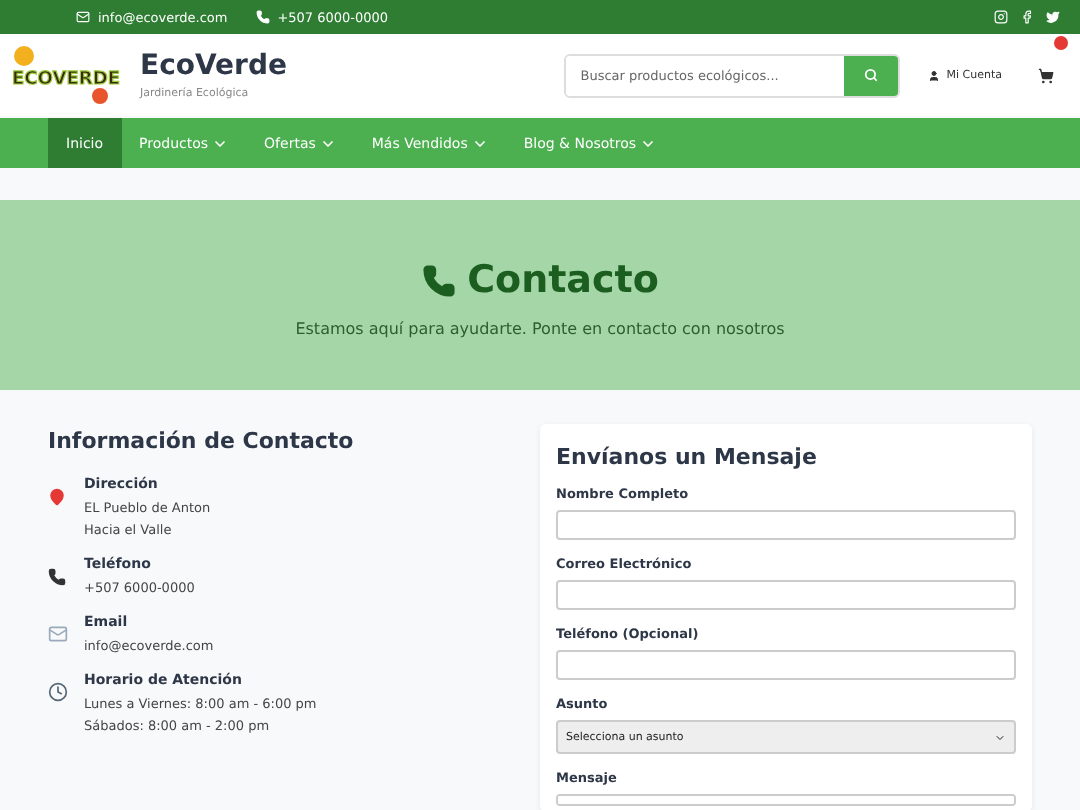  What do you see at coordinates (786, 800) in the screenshot?
I see `message-field` at bounding box center [786, 800].